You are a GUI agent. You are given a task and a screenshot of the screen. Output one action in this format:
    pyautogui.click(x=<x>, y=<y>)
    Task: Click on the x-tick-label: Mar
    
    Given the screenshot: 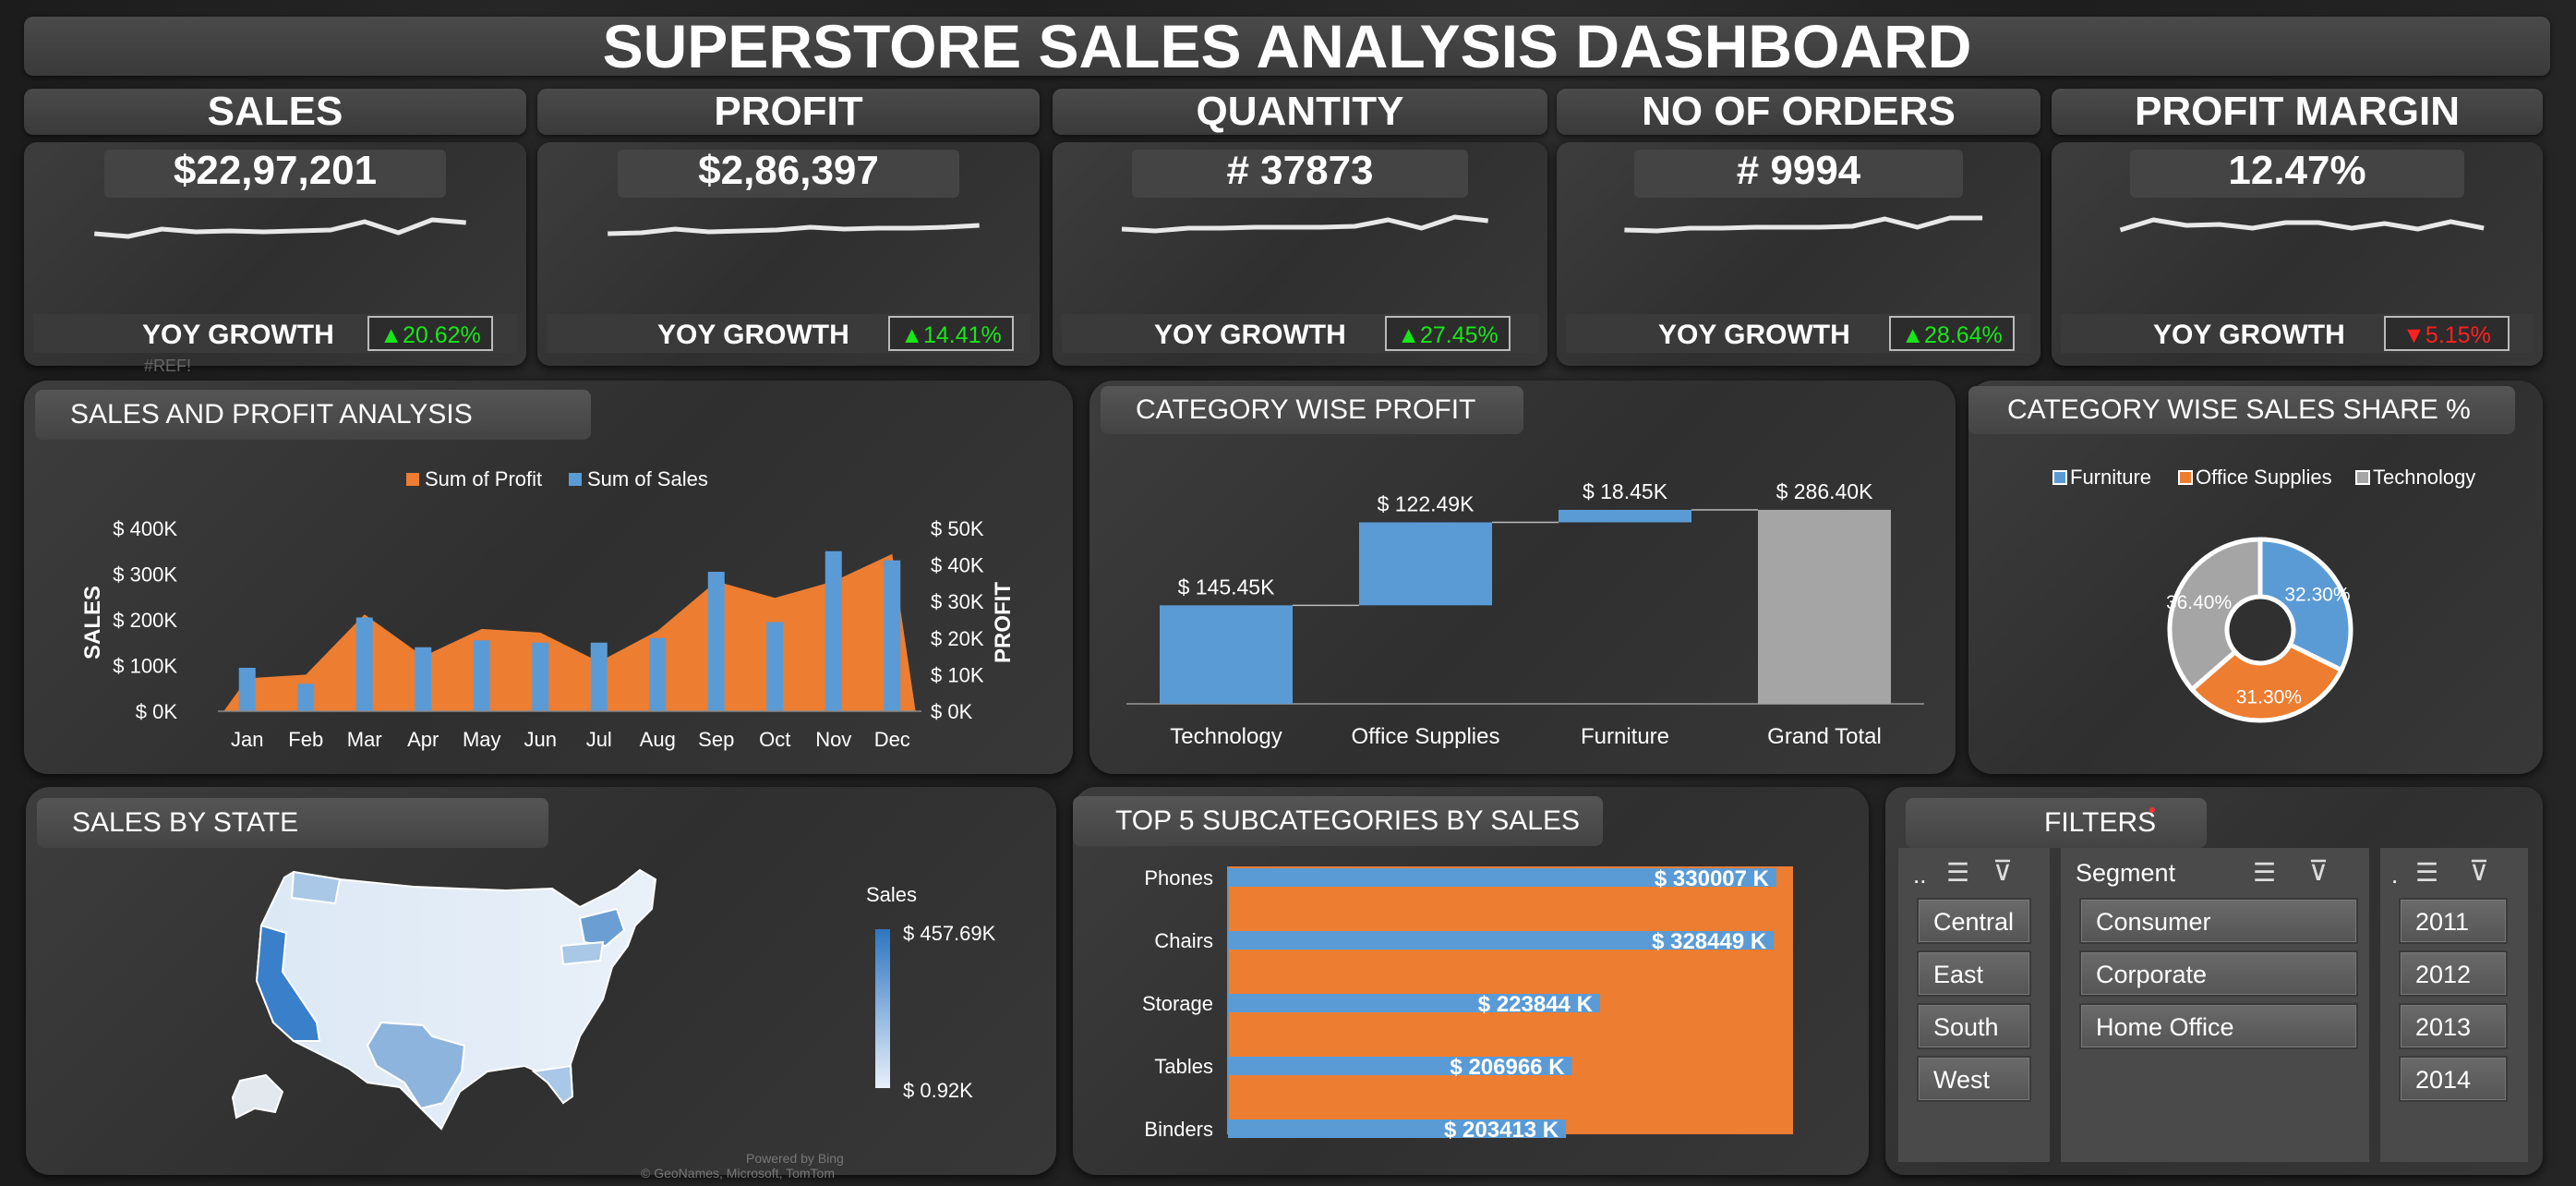 What is the action you would take?
    pyautogui.click(x=364, y=740)
    